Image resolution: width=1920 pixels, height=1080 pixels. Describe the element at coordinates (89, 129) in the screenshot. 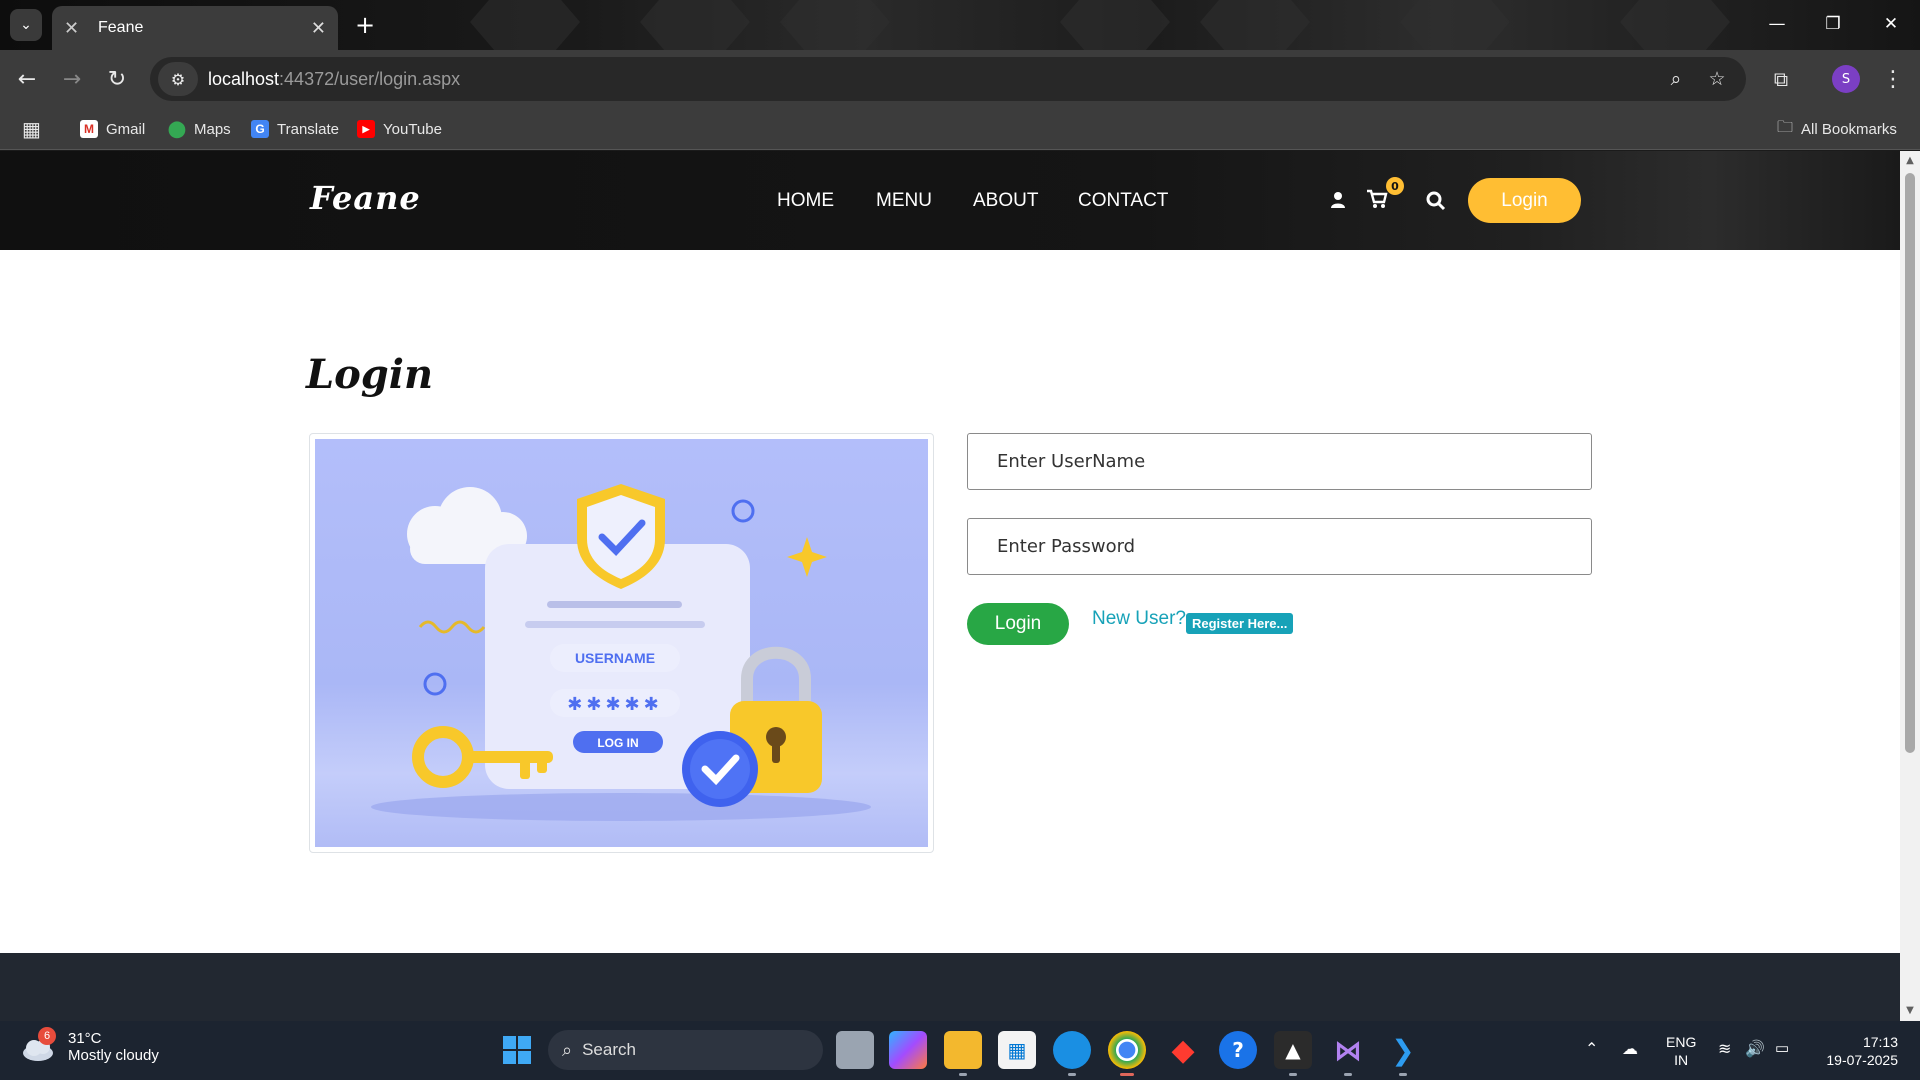

I see `gmail-icon: M` at that location.